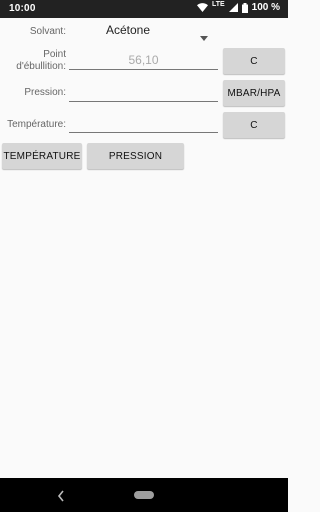 Image resolution: width=320 pixels, height=512 pixels. What do you see at coordinates (36, 124) in the screenshot?
I see `temperature-label: Température:` at bounding box center [36, 124].